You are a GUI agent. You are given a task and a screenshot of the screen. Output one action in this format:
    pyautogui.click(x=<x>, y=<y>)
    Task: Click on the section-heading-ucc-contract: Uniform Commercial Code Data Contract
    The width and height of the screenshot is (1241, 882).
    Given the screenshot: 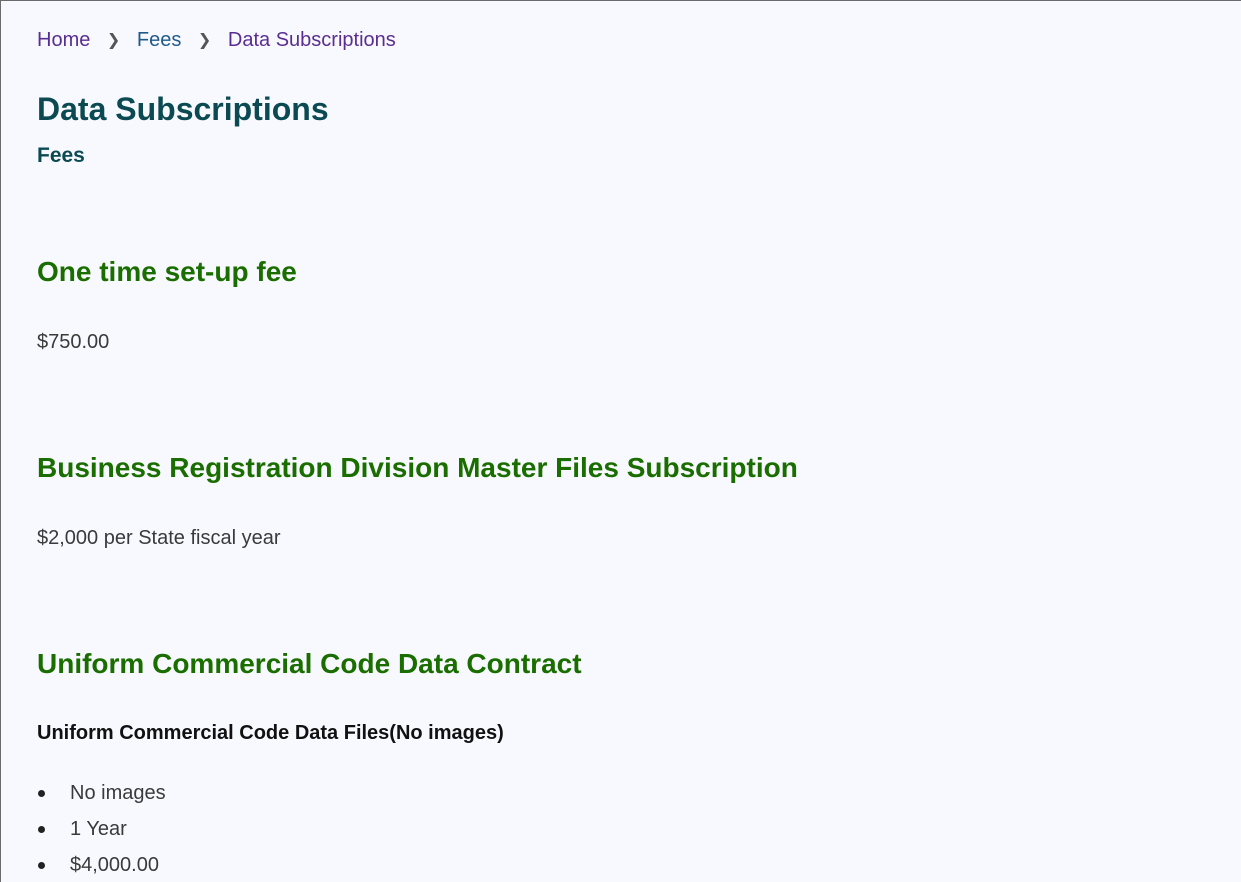 What is the action you would take?
    pyautogui.click(x=309, y=663)
    